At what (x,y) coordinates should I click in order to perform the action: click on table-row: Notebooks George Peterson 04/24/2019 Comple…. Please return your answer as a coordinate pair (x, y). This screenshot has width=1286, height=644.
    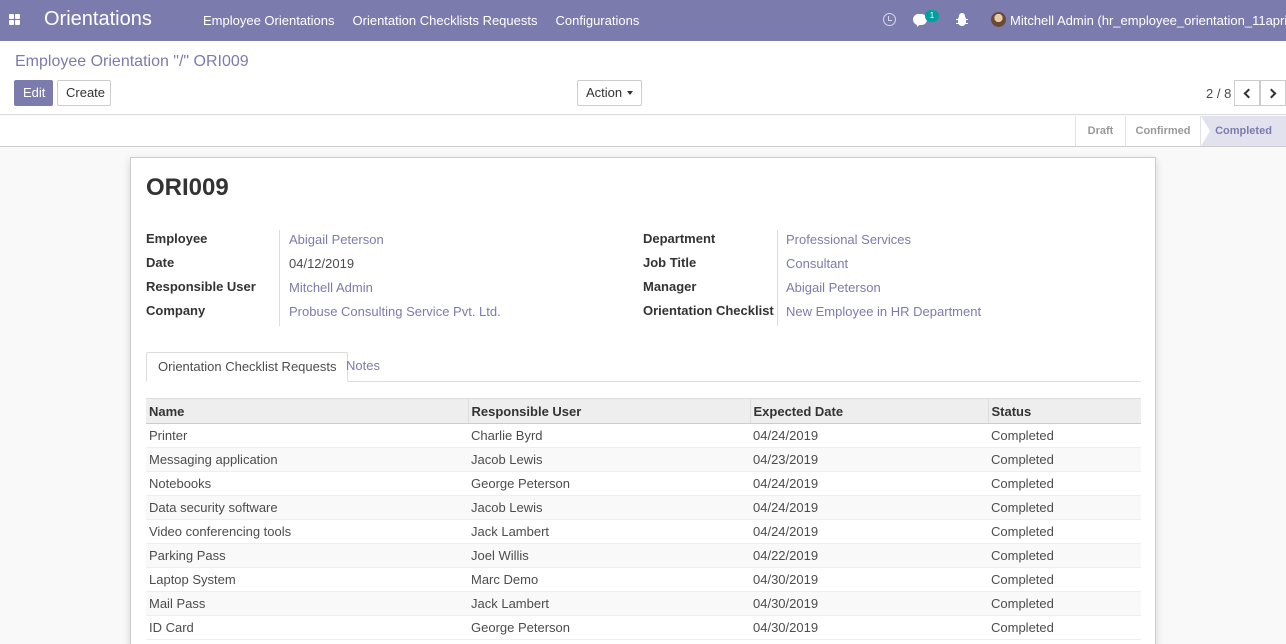
    Looking at the image, I should click on (643, 483).